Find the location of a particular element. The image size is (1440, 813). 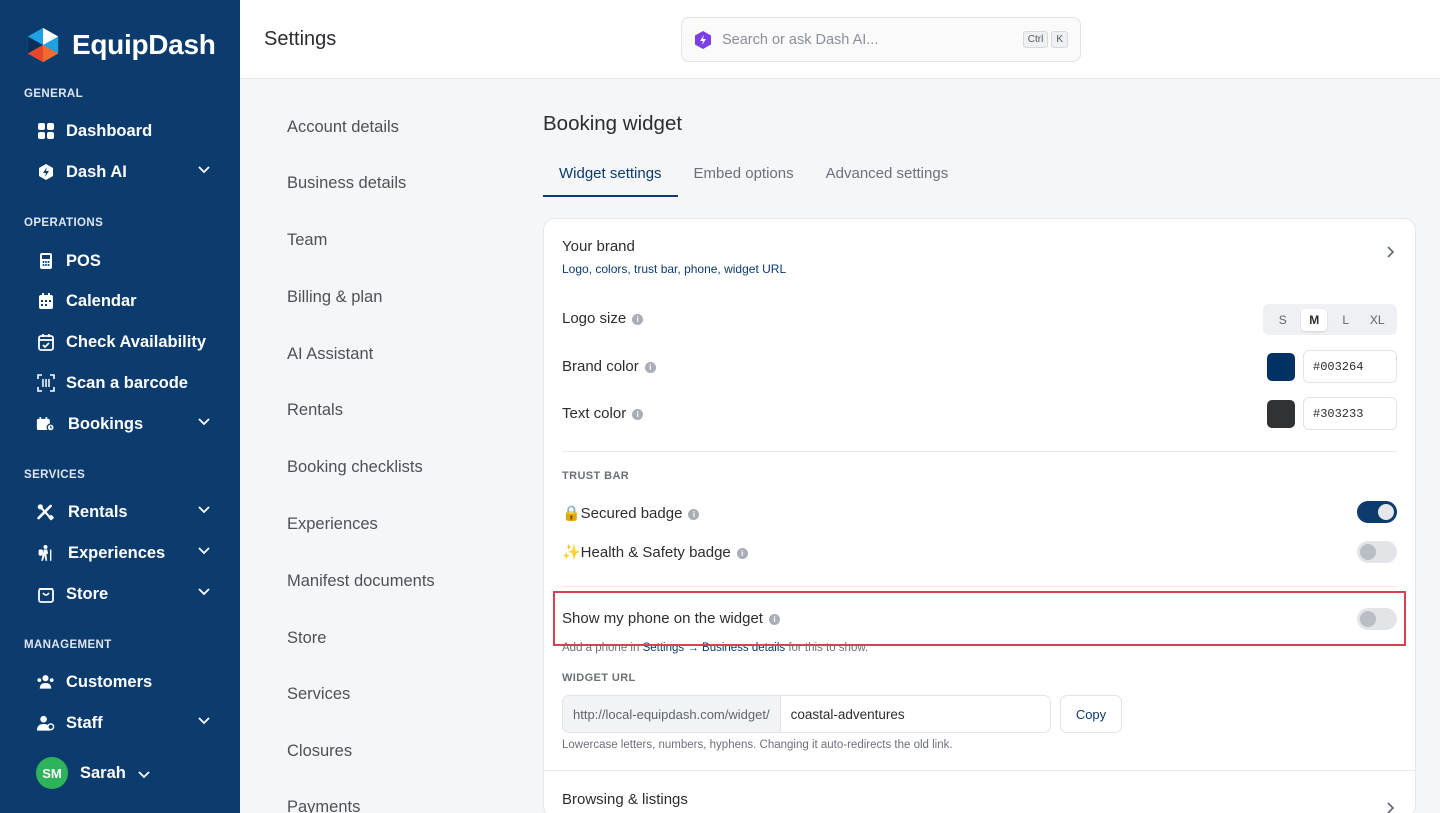

settings-nav-billing: Billing & plan is located at coordinates (334, 297).